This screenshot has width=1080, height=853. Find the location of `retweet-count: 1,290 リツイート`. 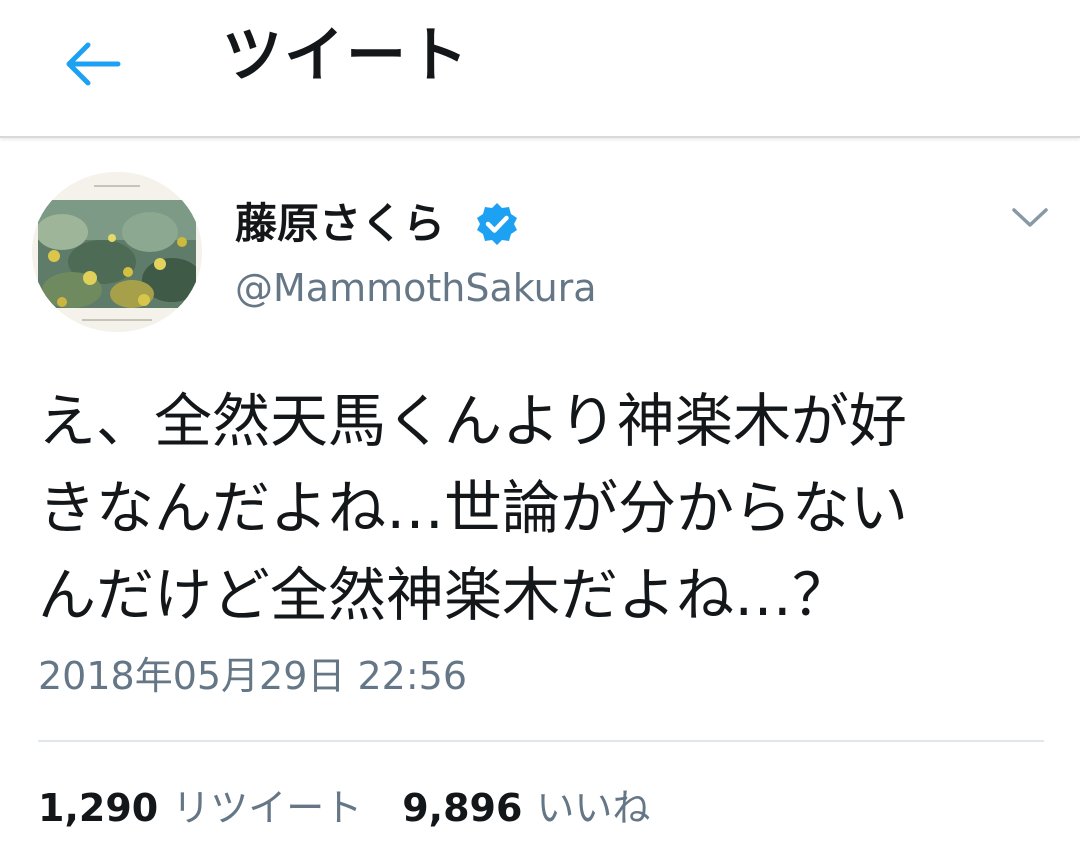

retweet-count: 1,290 リツイート is located at coordinates (200, 808).